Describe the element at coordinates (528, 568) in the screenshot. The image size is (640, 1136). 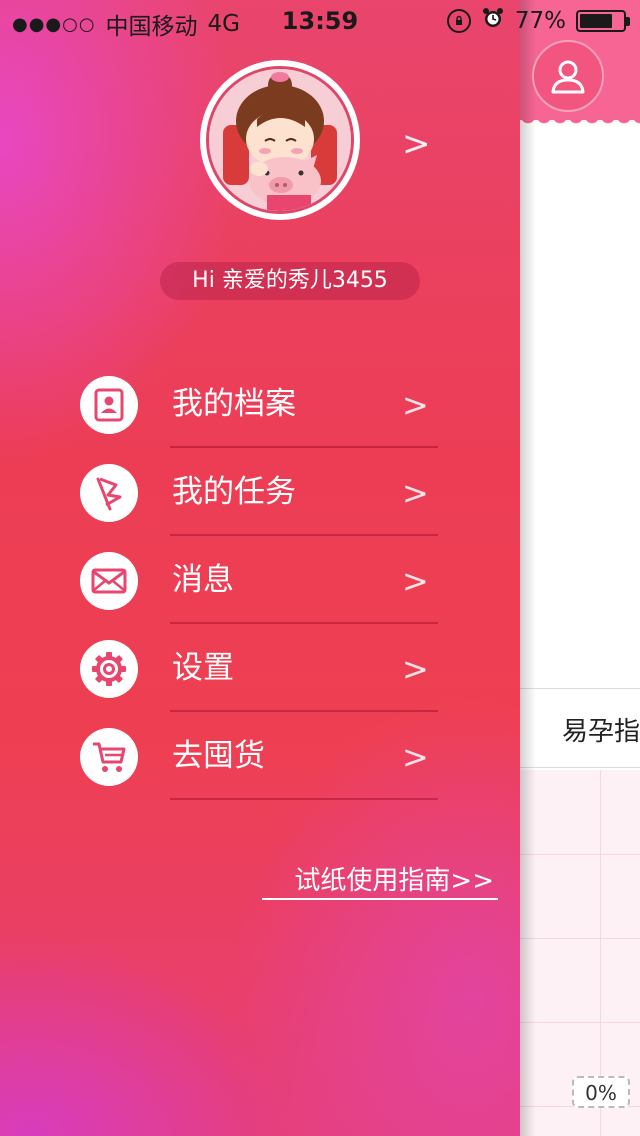
I see `drawer-shadow` at that location.